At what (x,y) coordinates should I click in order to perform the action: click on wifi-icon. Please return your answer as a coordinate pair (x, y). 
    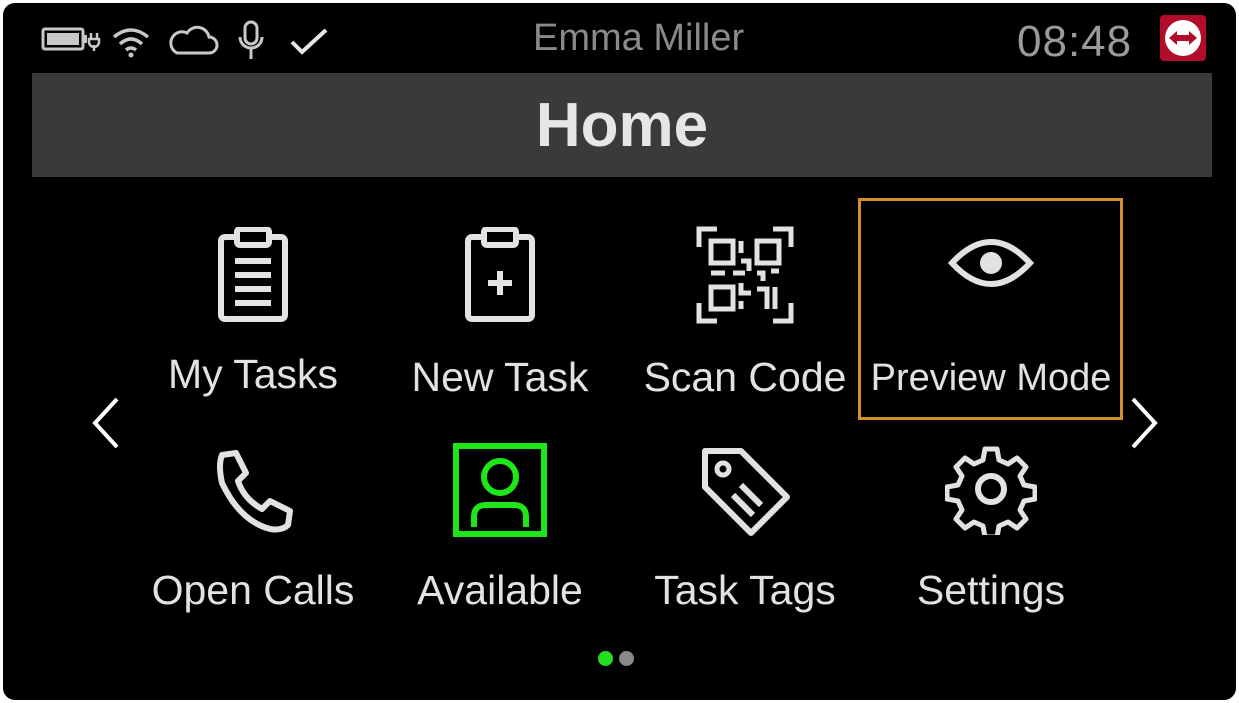
    Looking at the image, I should click on (131, 43).